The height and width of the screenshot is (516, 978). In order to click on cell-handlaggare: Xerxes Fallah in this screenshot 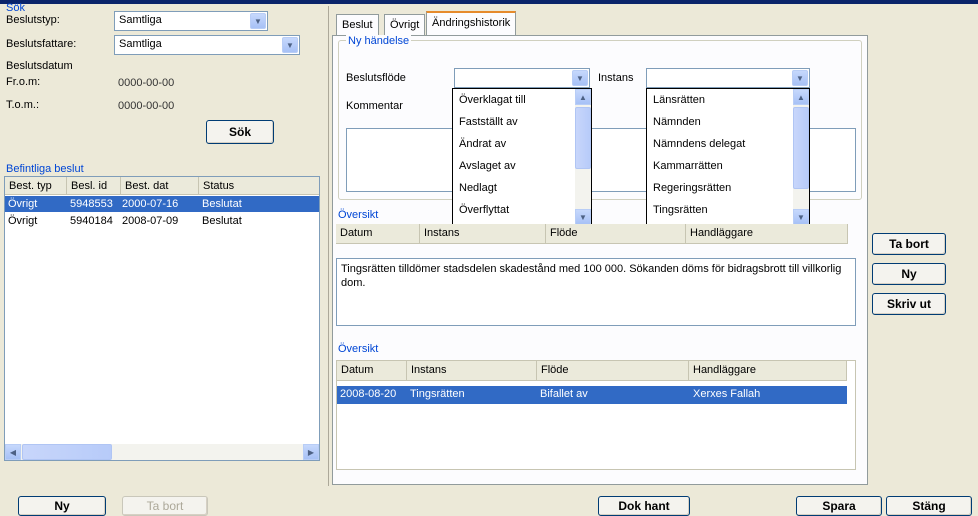, I will do `click(727, 394)`.